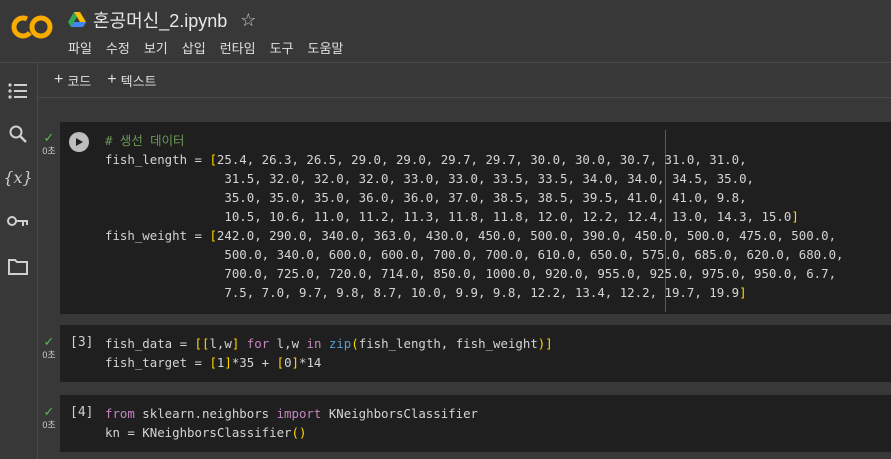 This screenshot has width=891, height=459. What do you see at coordinates (18, 221) in the screenshot?
I see `key-icon` at bounding box center [18, 221].